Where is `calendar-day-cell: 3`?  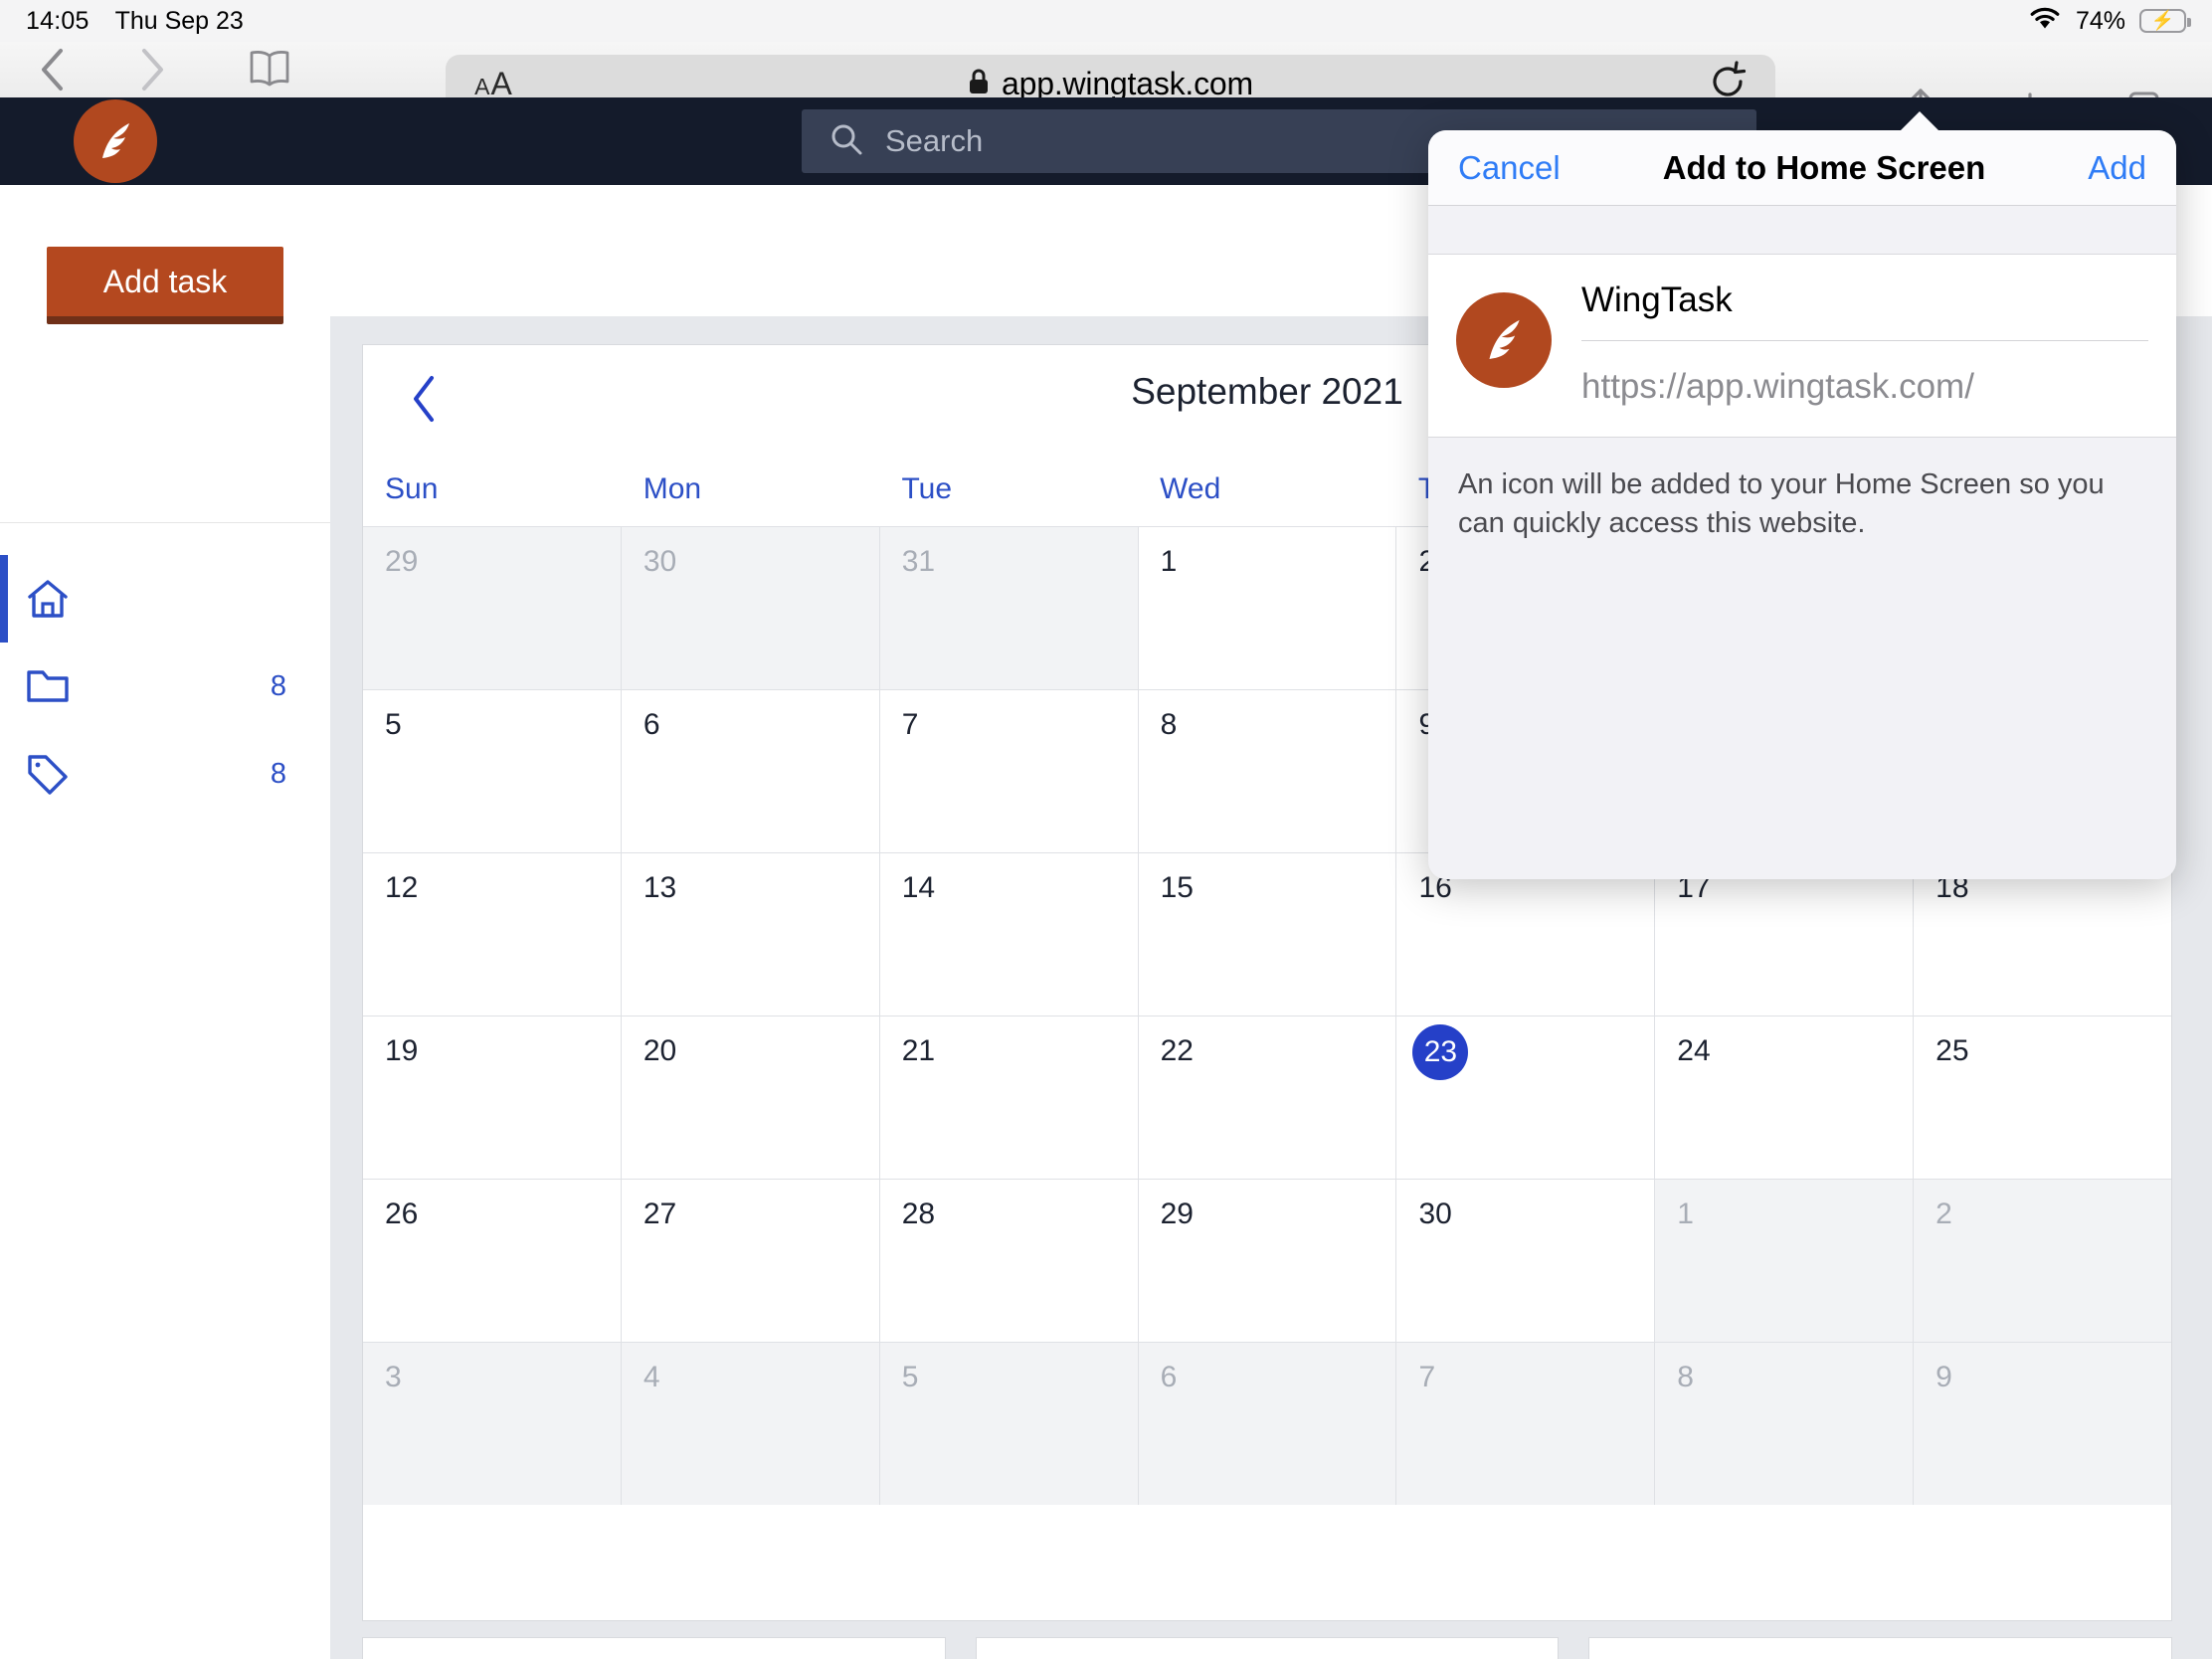 calendar-day-cell: 3 is located at coordinates (492, 1424).